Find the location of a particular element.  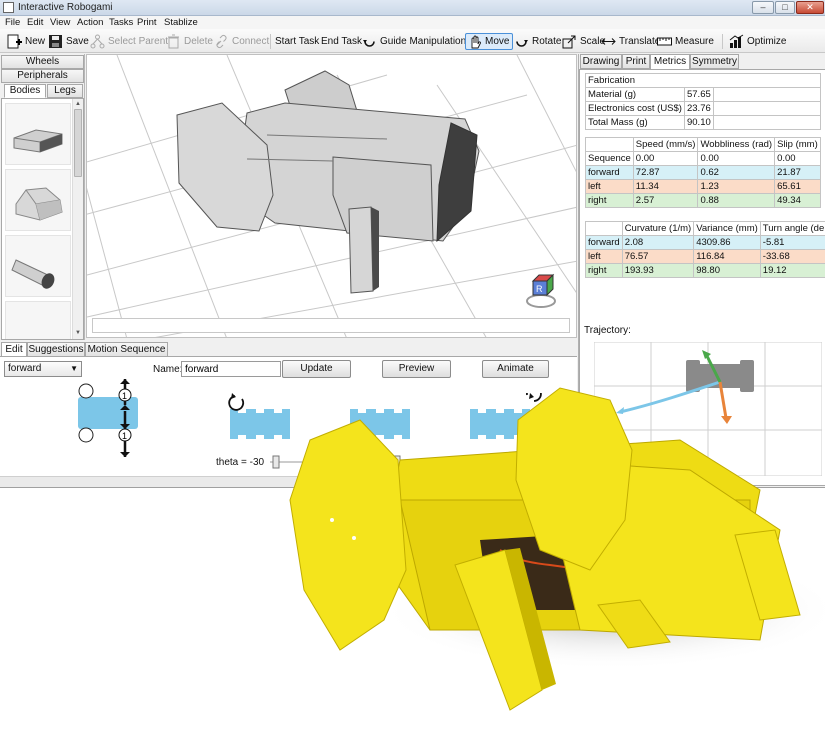

menu-edit: Edit is located at coordinates (35, 22).